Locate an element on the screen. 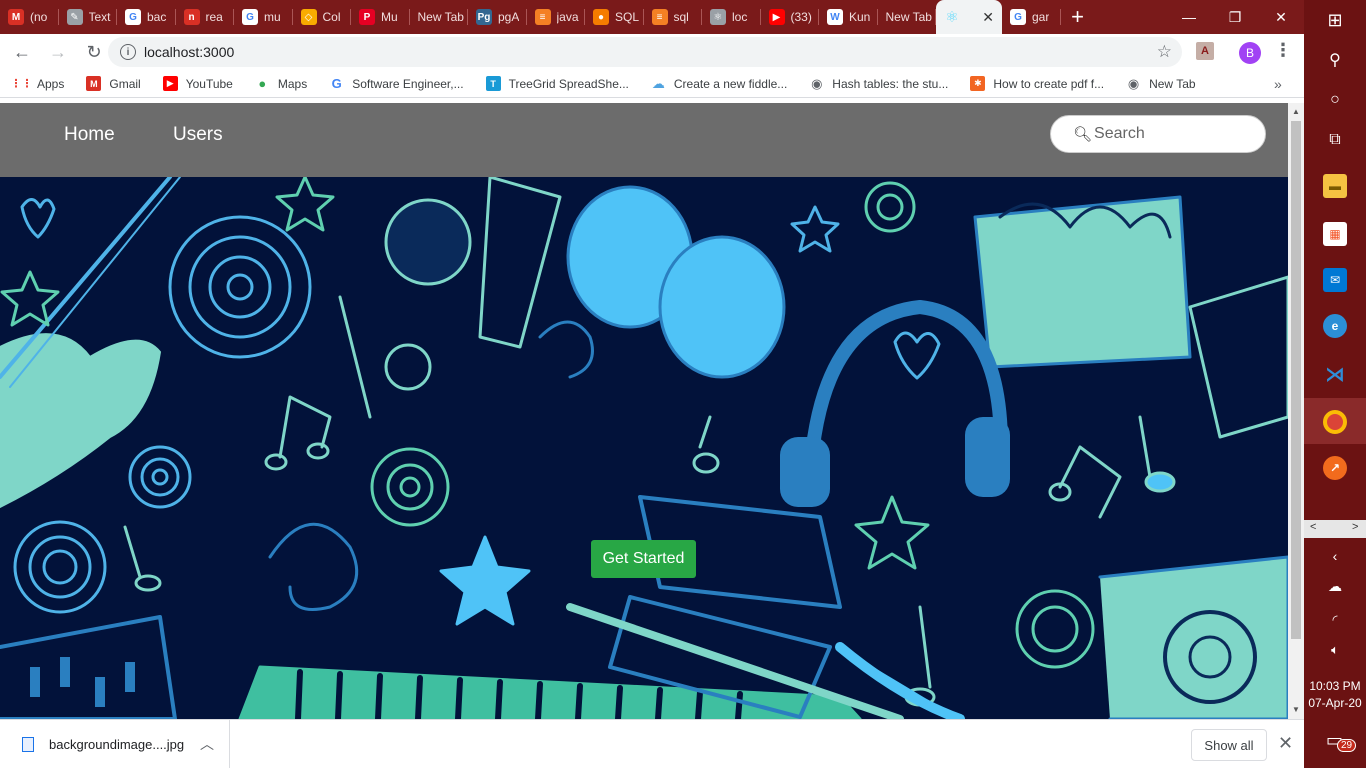 The image size is (1366, 768). tab-title: java is located at coordinates (567, 17).